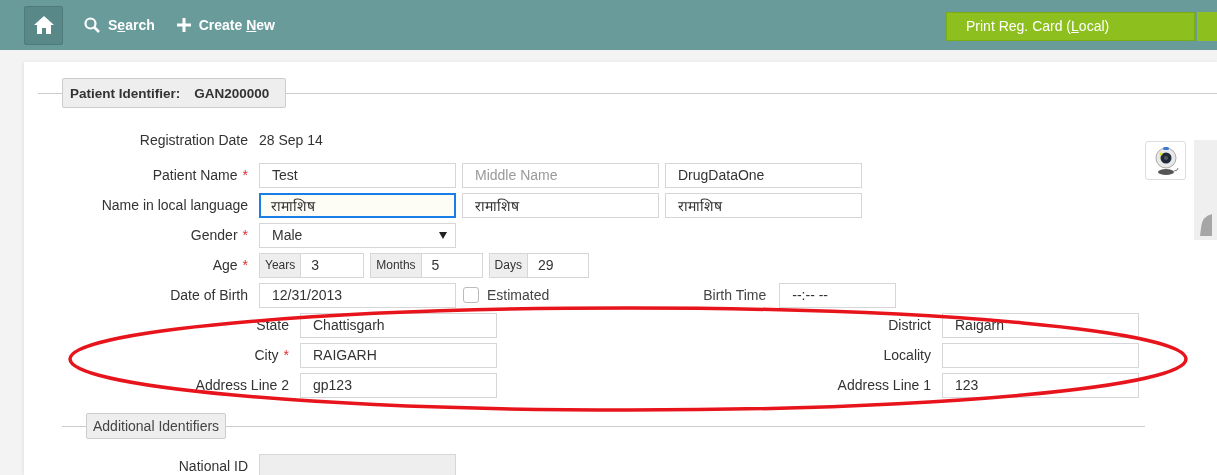 Image resolution: width=1217 pixels, height=475 pixels. Describe the element at coordinates (357, 235) in the screenshot. I see `gender-dropdown: Male` at that location.